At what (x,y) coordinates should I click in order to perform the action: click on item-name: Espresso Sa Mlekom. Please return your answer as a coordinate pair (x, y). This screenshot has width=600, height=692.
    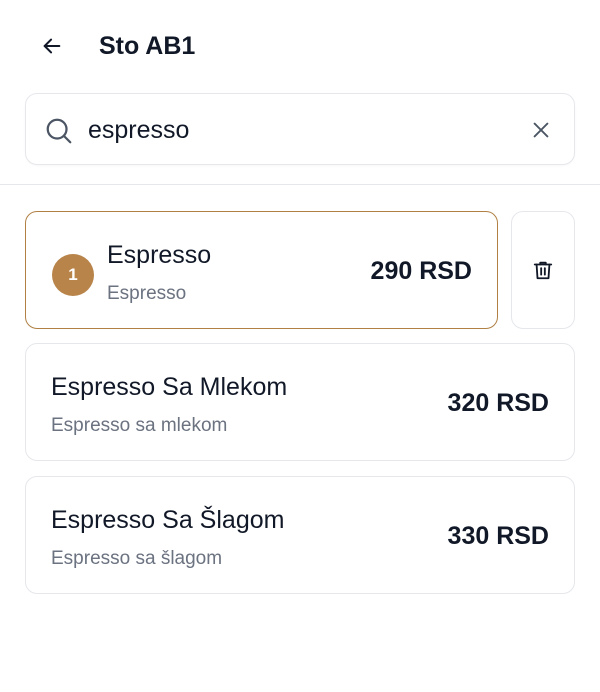
    Looking at the image, I should click on (169, 387).